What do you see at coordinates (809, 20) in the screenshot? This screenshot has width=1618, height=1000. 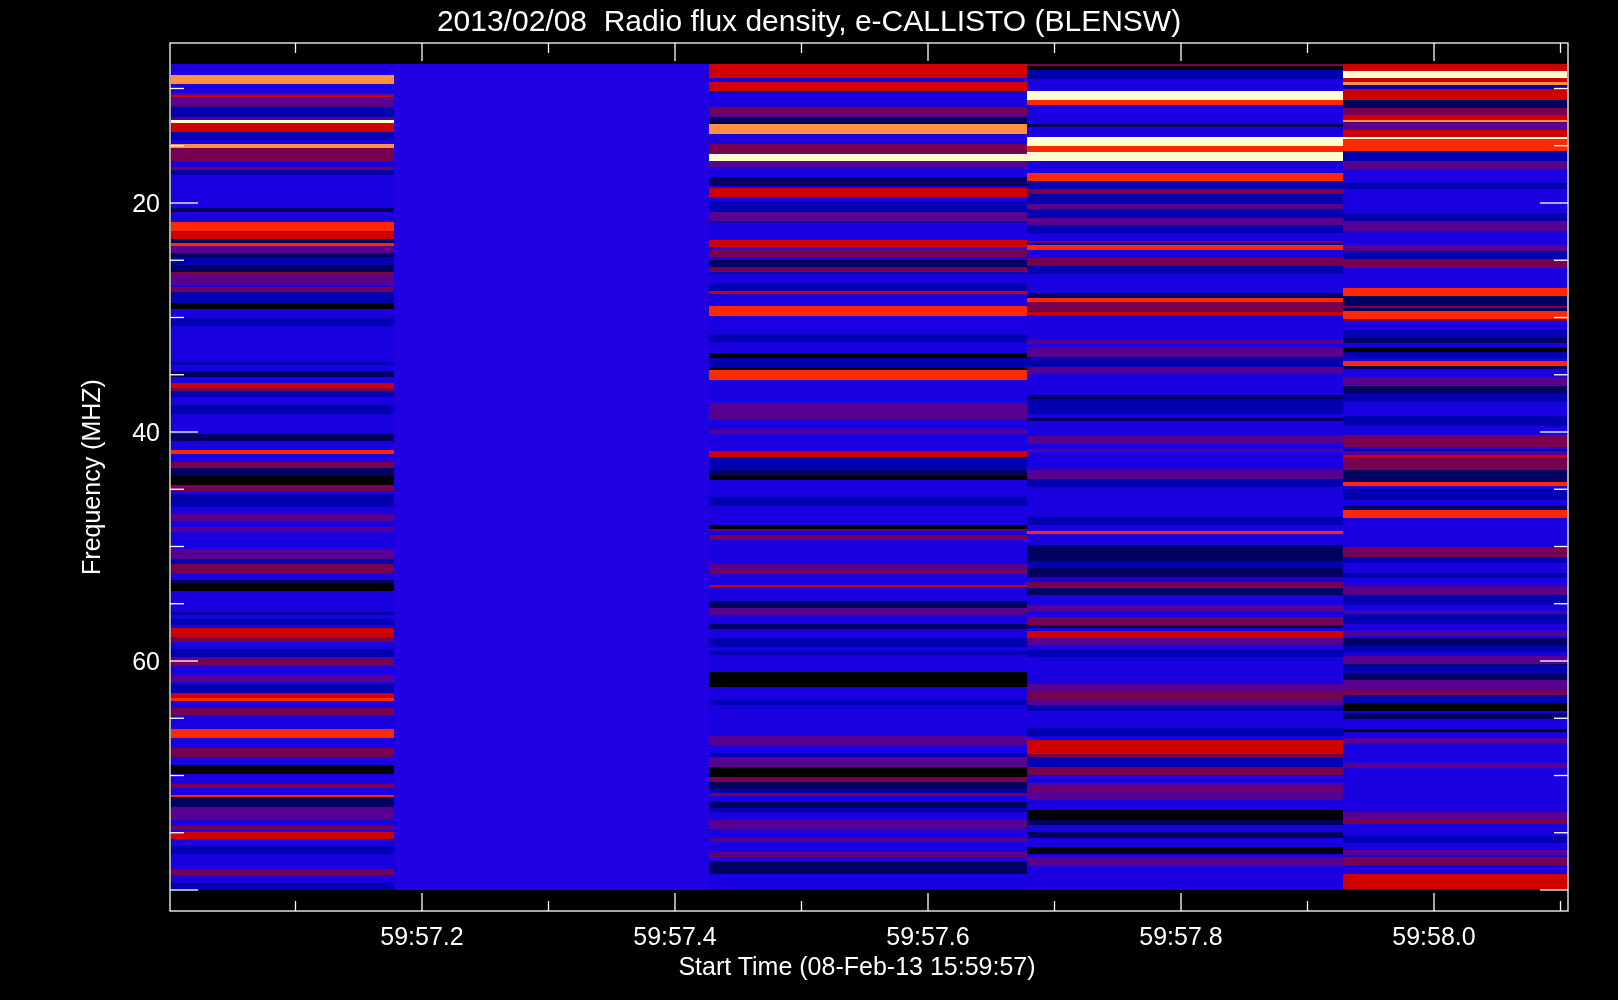 I see `chart-title: 2013/02/08 Radio flux density, e-CALLISTO (BLENSW)` at bounding box center [809, 20].